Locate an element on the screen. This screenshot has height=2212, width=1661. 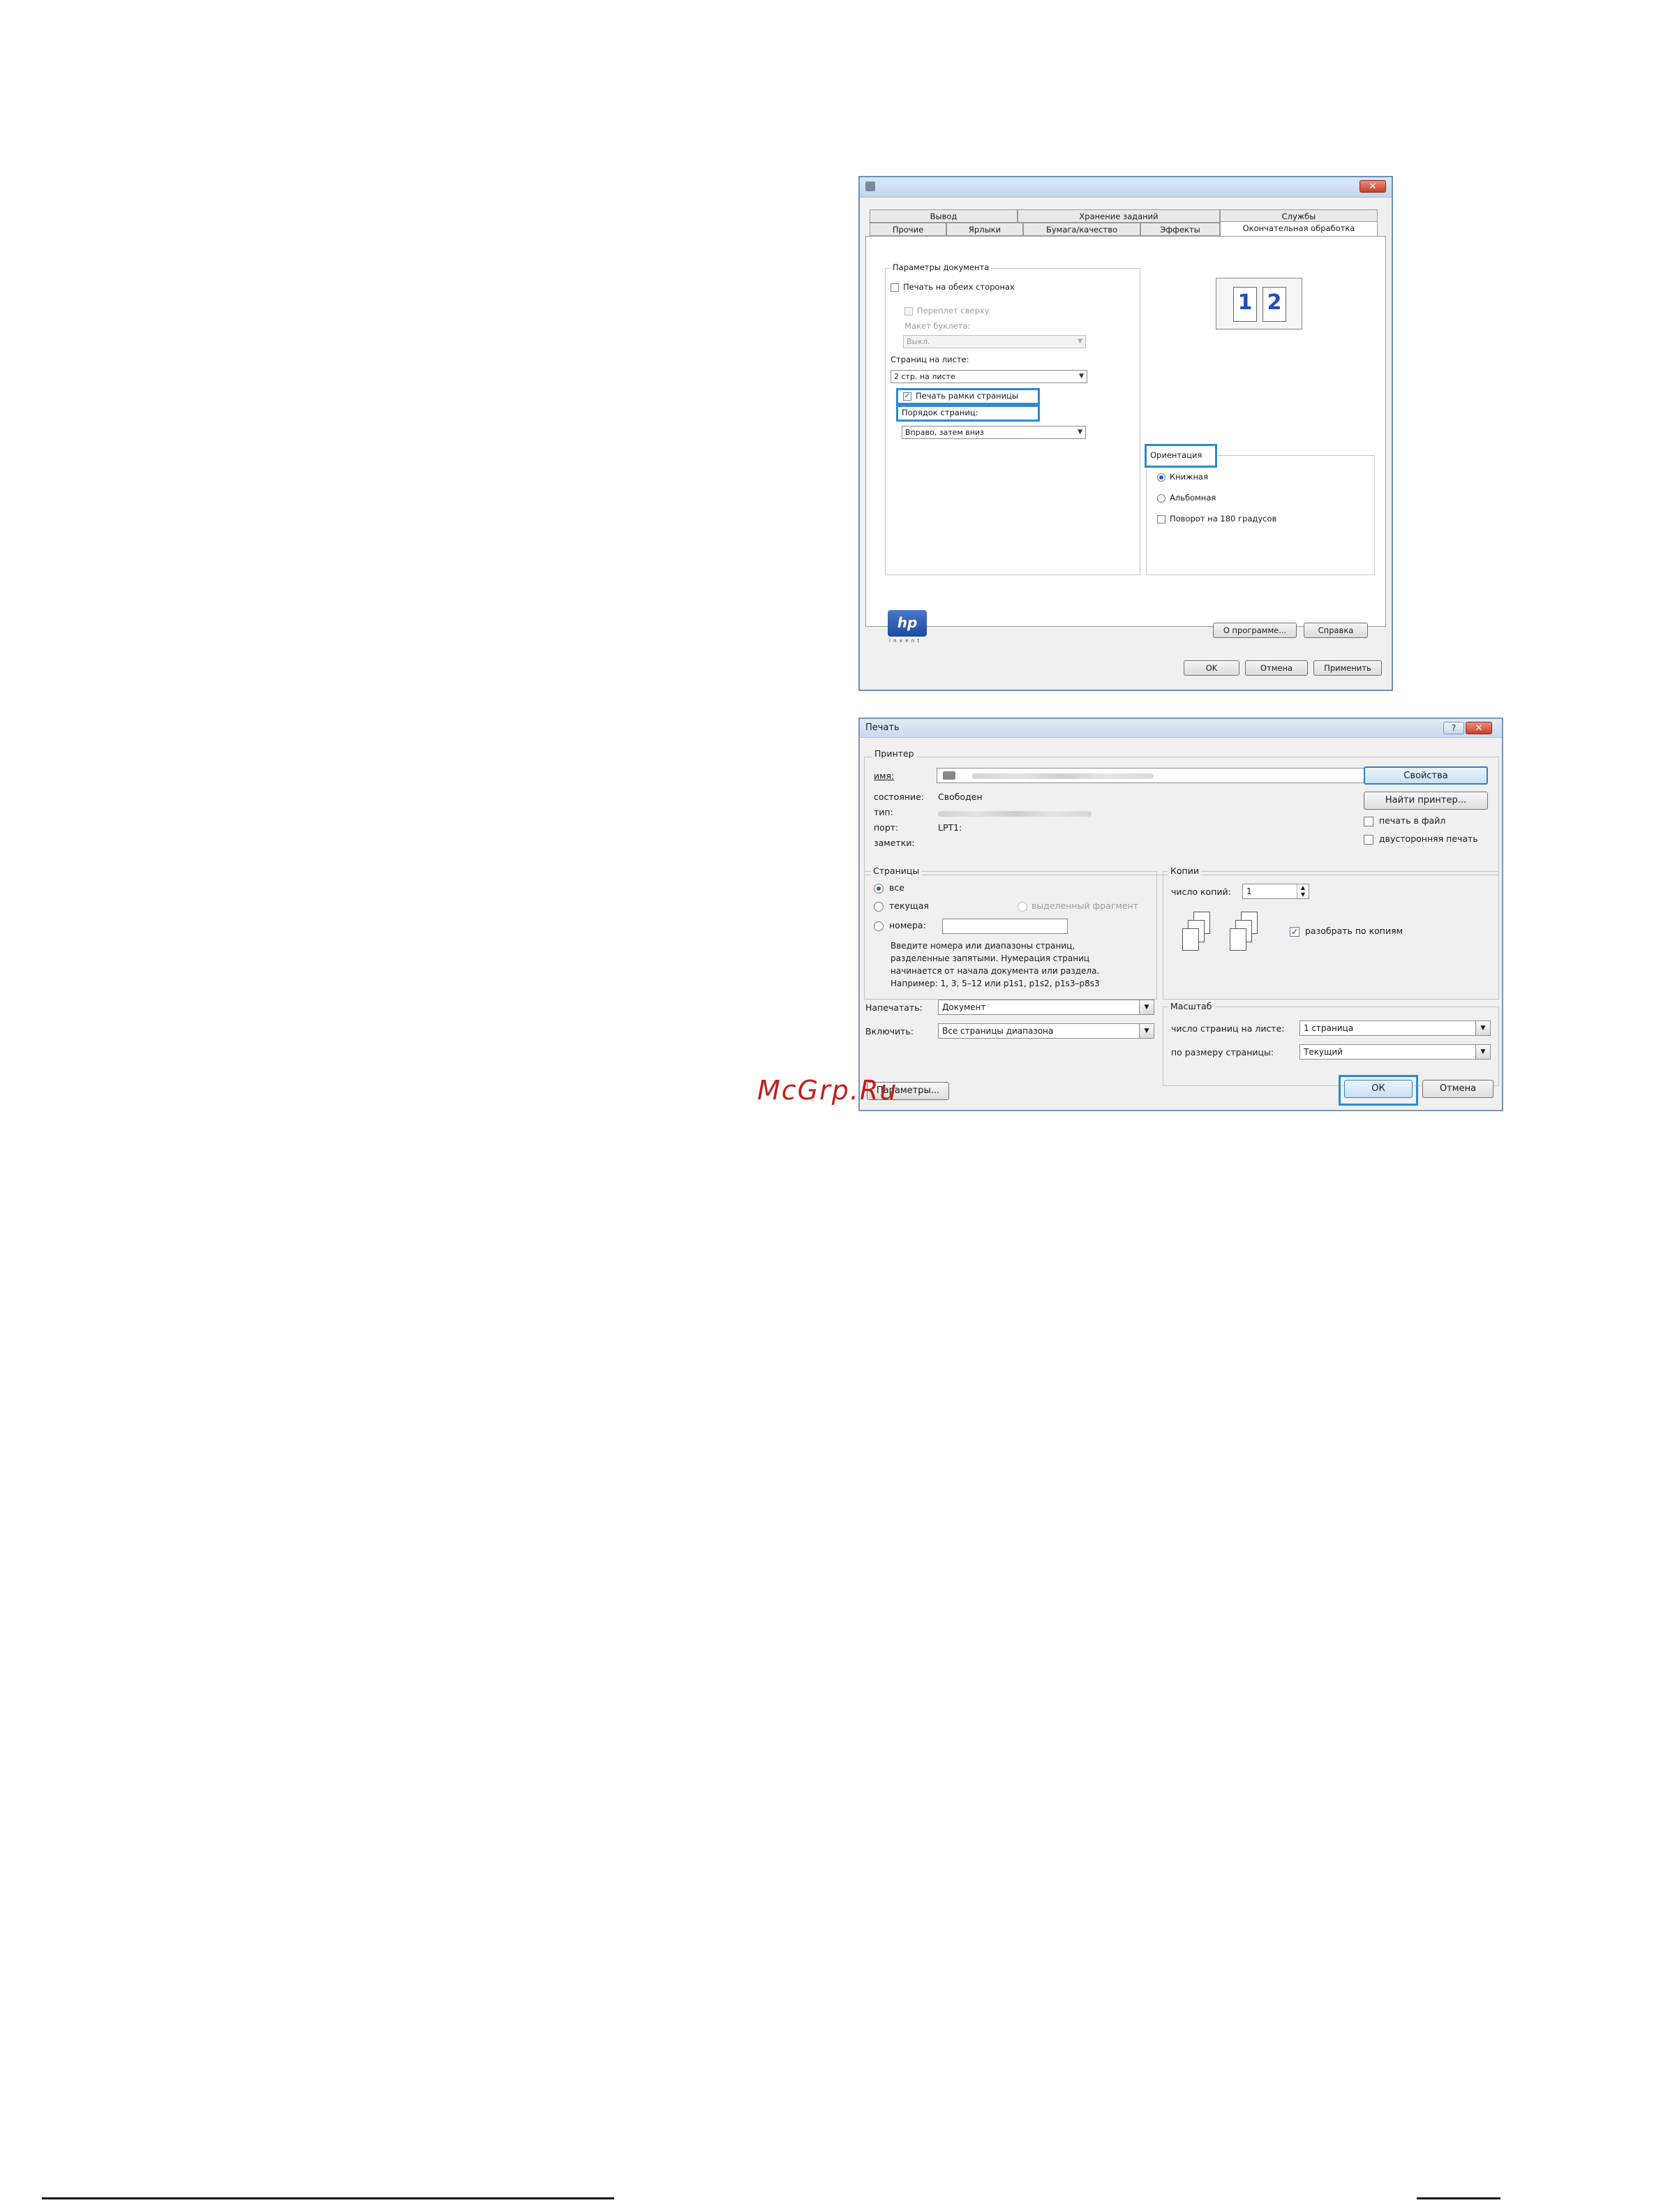
tab-advanced: Прочие is located at coordinates (908, 229).